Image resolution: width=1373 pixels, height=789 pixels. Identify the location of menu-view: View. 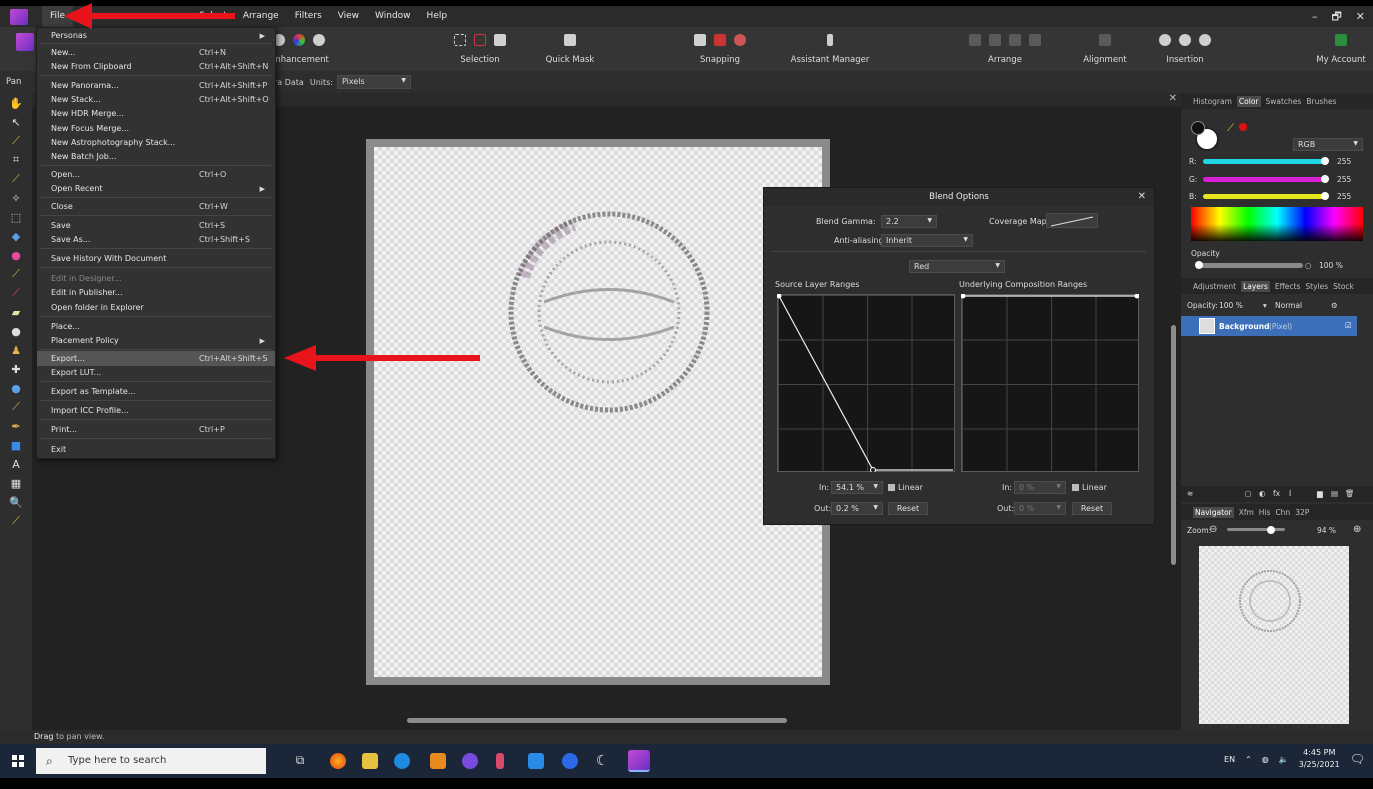
(348, 16).